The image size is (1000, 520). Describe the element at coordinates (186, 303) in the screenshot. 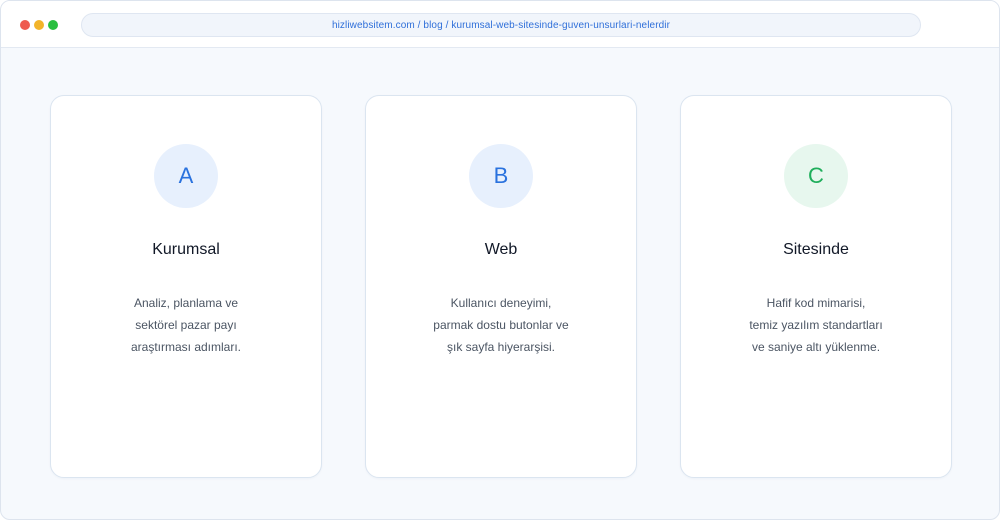

I see `card-description-line: Analiz, planlama ve` at that location.